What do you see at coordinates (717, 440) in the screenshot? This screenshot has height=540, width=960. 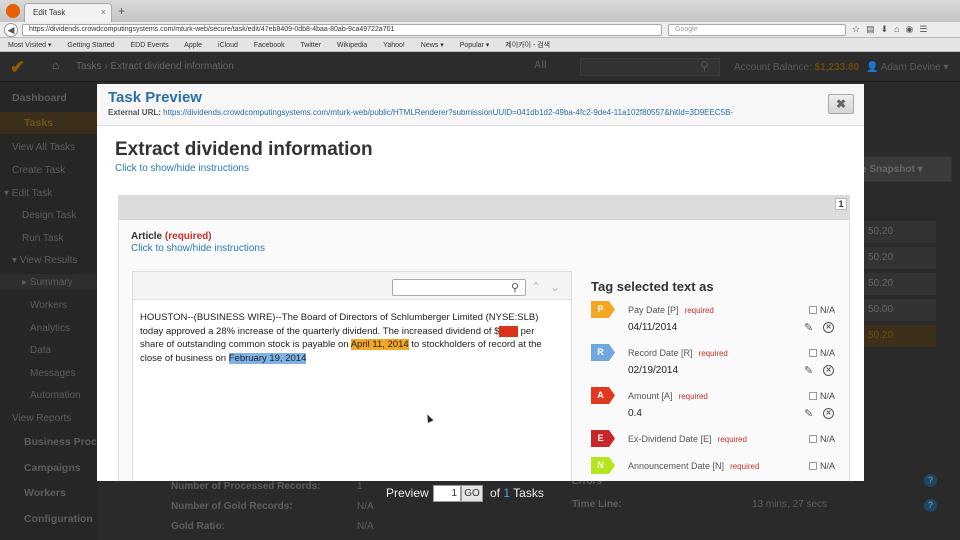 I see `tag-row-ex-dividend-date: E Ex-Dividend Date [E] required N/A` at bounding box center [717, 440].